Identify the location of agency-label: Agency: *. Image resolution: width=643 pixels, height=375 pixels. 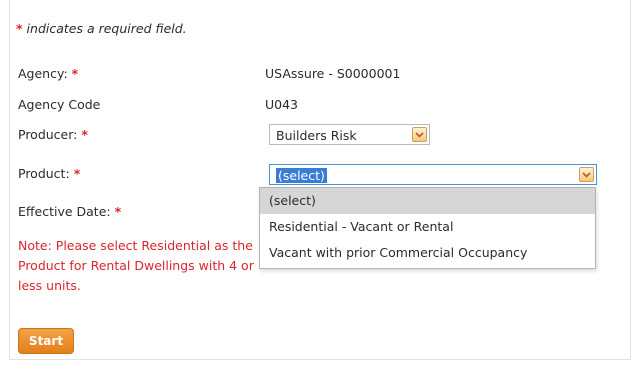
(48, 73).